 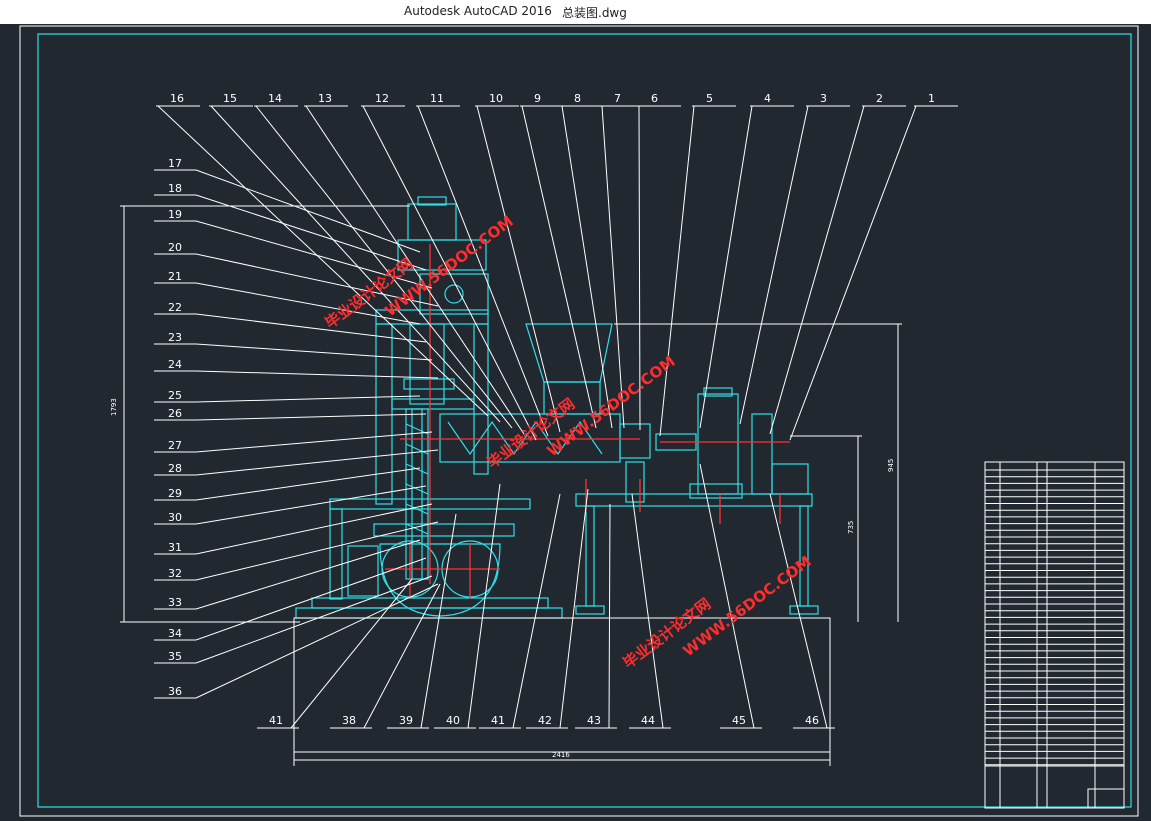 I want to click on dim-right-lower: 735, so click(x=851, y=527).